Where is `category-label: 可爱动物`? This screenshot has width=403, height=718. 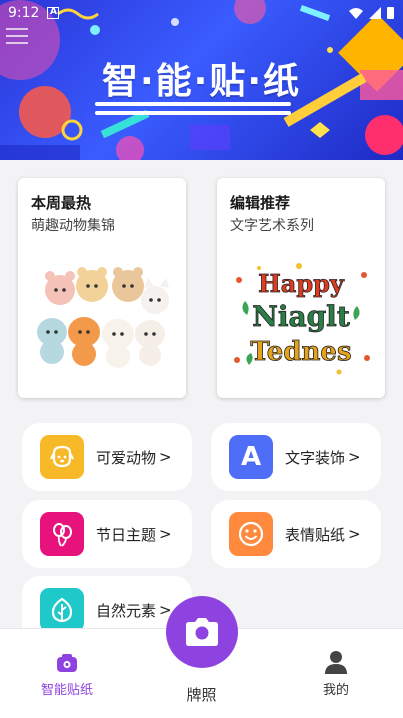 category-label: 可爱动物 is located at coordinates (126, 457).